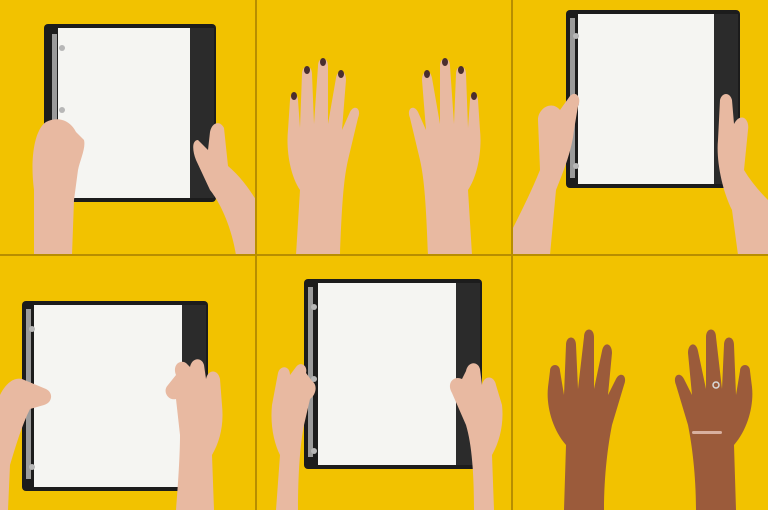 Image resolution: width=768 pixels, height=510 pixels. What do you see at coordinates (707, 432) in the screenshot?
I see `bracelet` at bounding box center [707, 432].